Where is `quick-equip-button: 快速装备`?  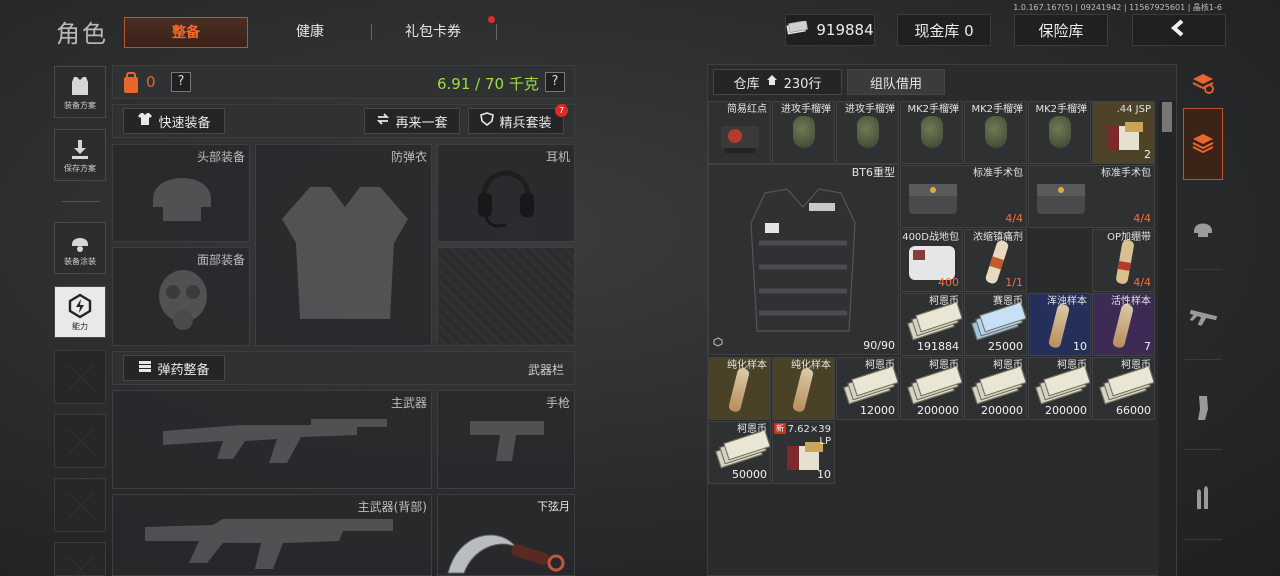 quick-equip-button: 快速装备 is located at coordinates (174, 121).